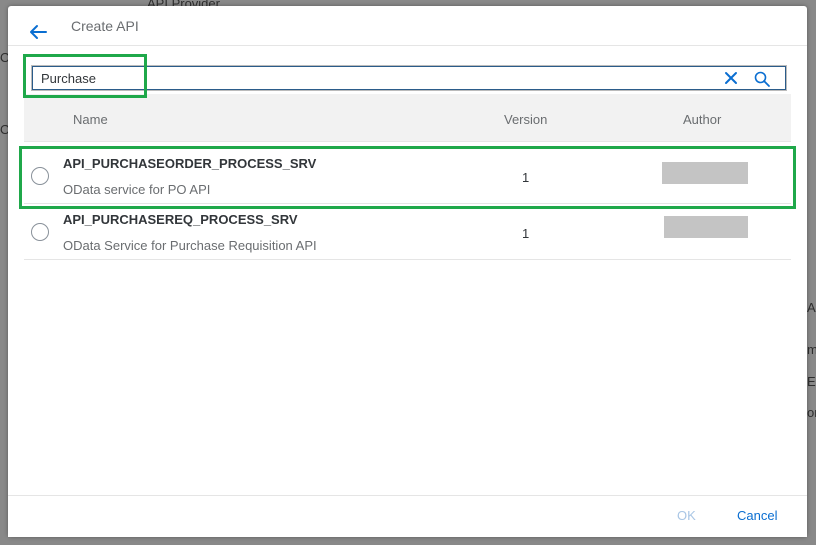  What do you see at coordinates (190, 163) in the screenshot?
I see `api-name: API_PURCHASEORDER_PROCESS_SRV` at bounding box center [190, 163].